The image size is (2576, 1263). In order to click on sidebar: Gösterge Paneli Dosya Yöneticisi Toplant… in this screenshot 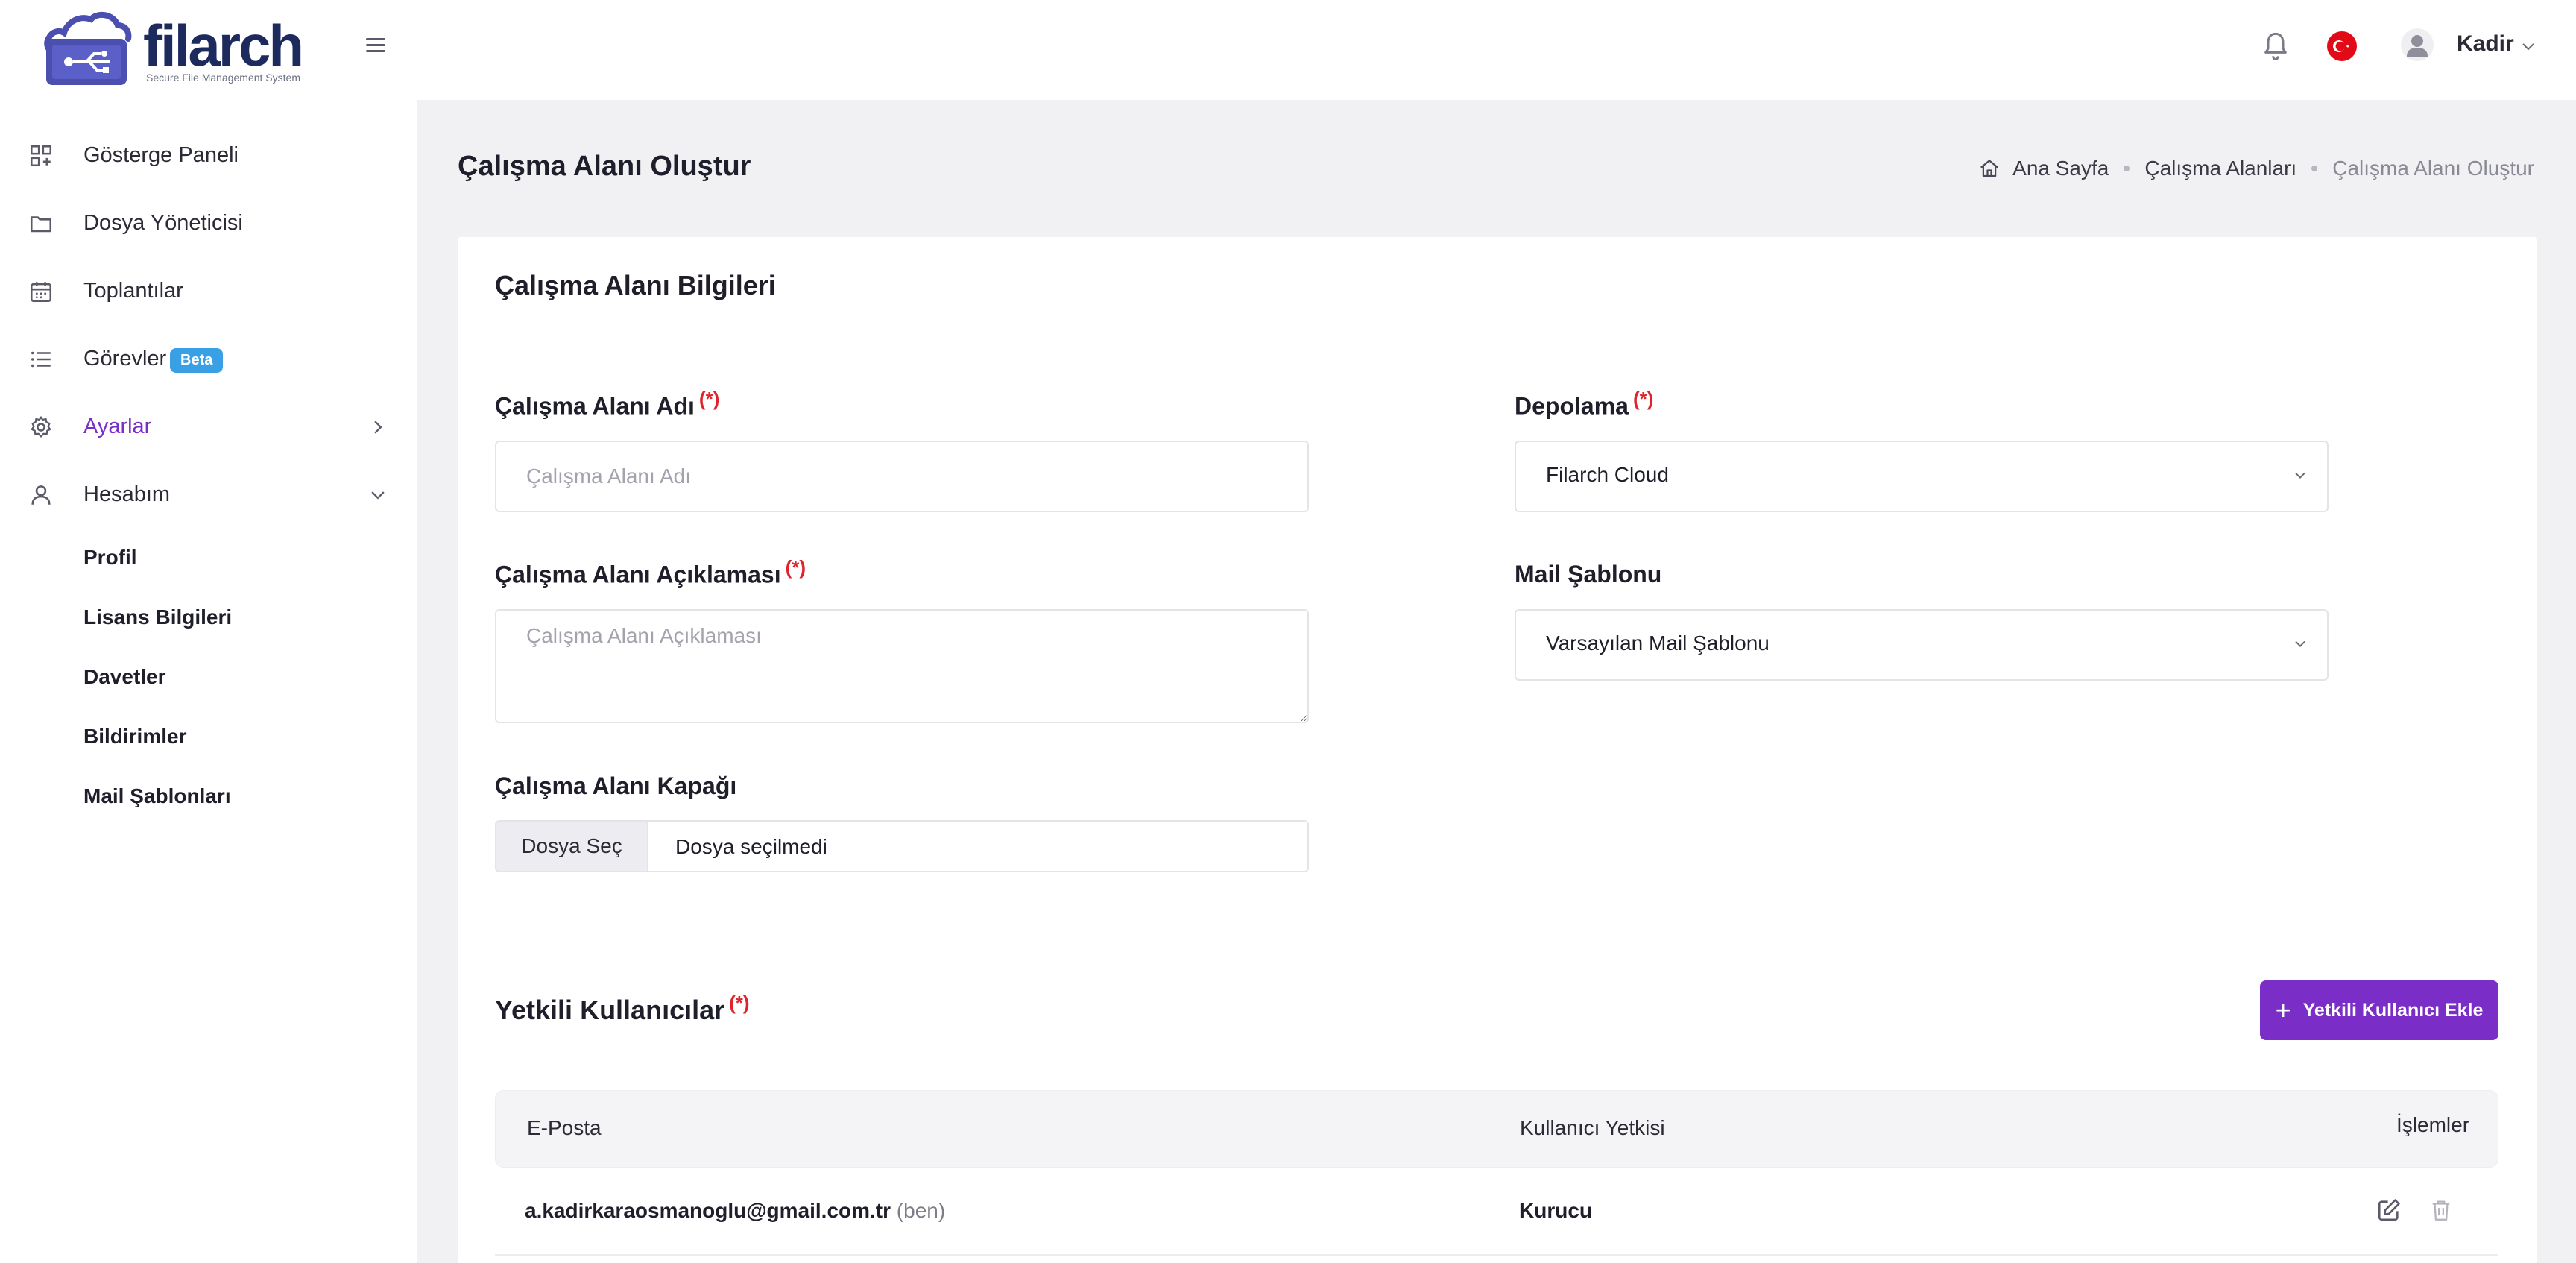, I will do `click(209, 681)`.